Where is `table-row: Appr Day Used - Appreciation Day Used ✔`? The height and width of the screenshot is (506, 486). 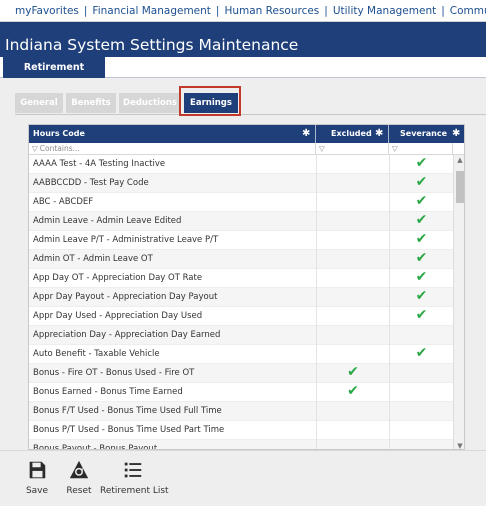
table-row: Appr Day Used - Appreciation Day Used ✔ is located at coordinates (241, 316).